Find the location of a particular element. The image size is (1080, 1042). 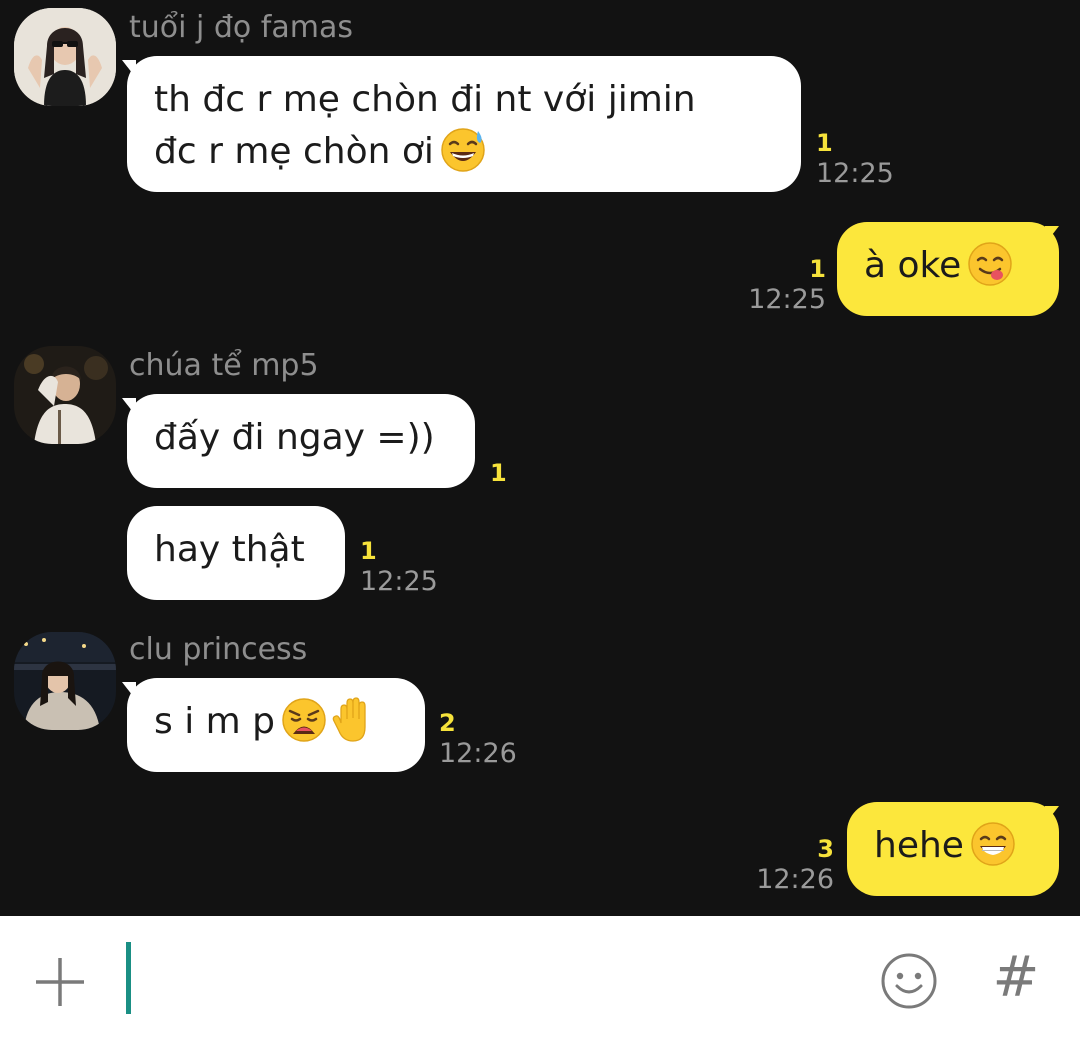

message-text: th đc r mẹ chòn đi nt với jimin is located at coordinates (425, 99).